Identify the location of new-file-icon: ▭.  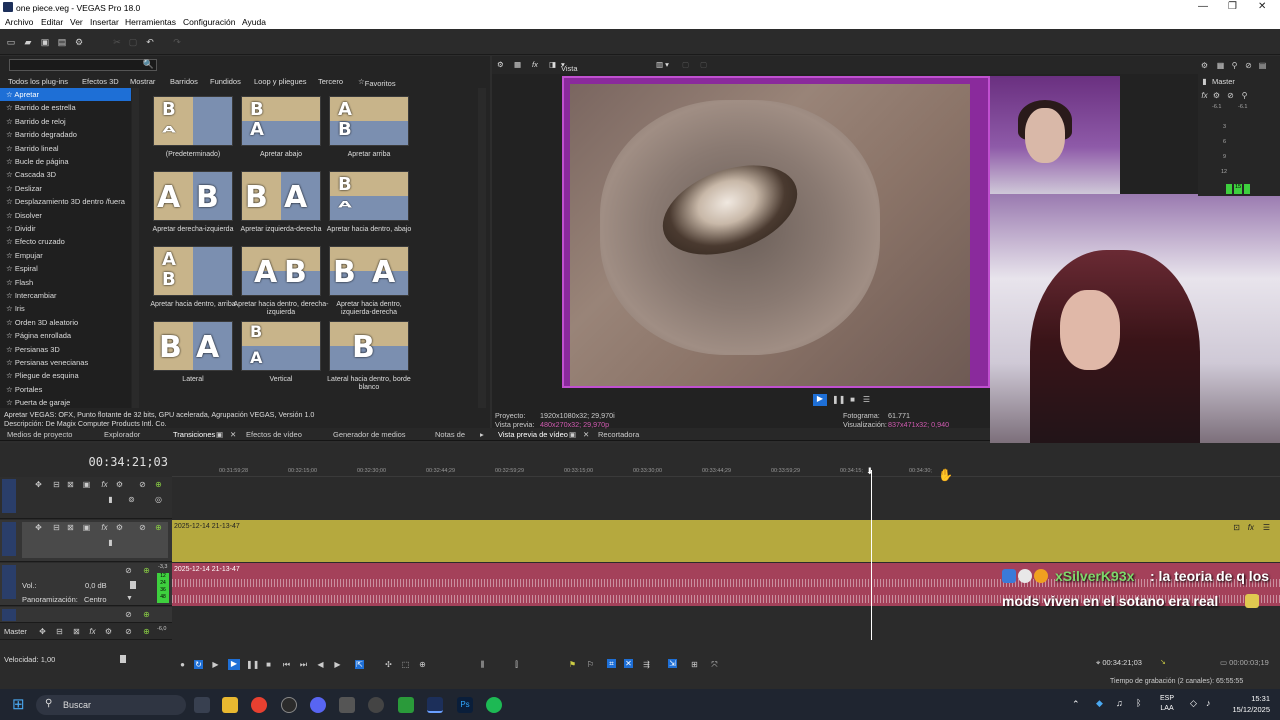
(11, 42).